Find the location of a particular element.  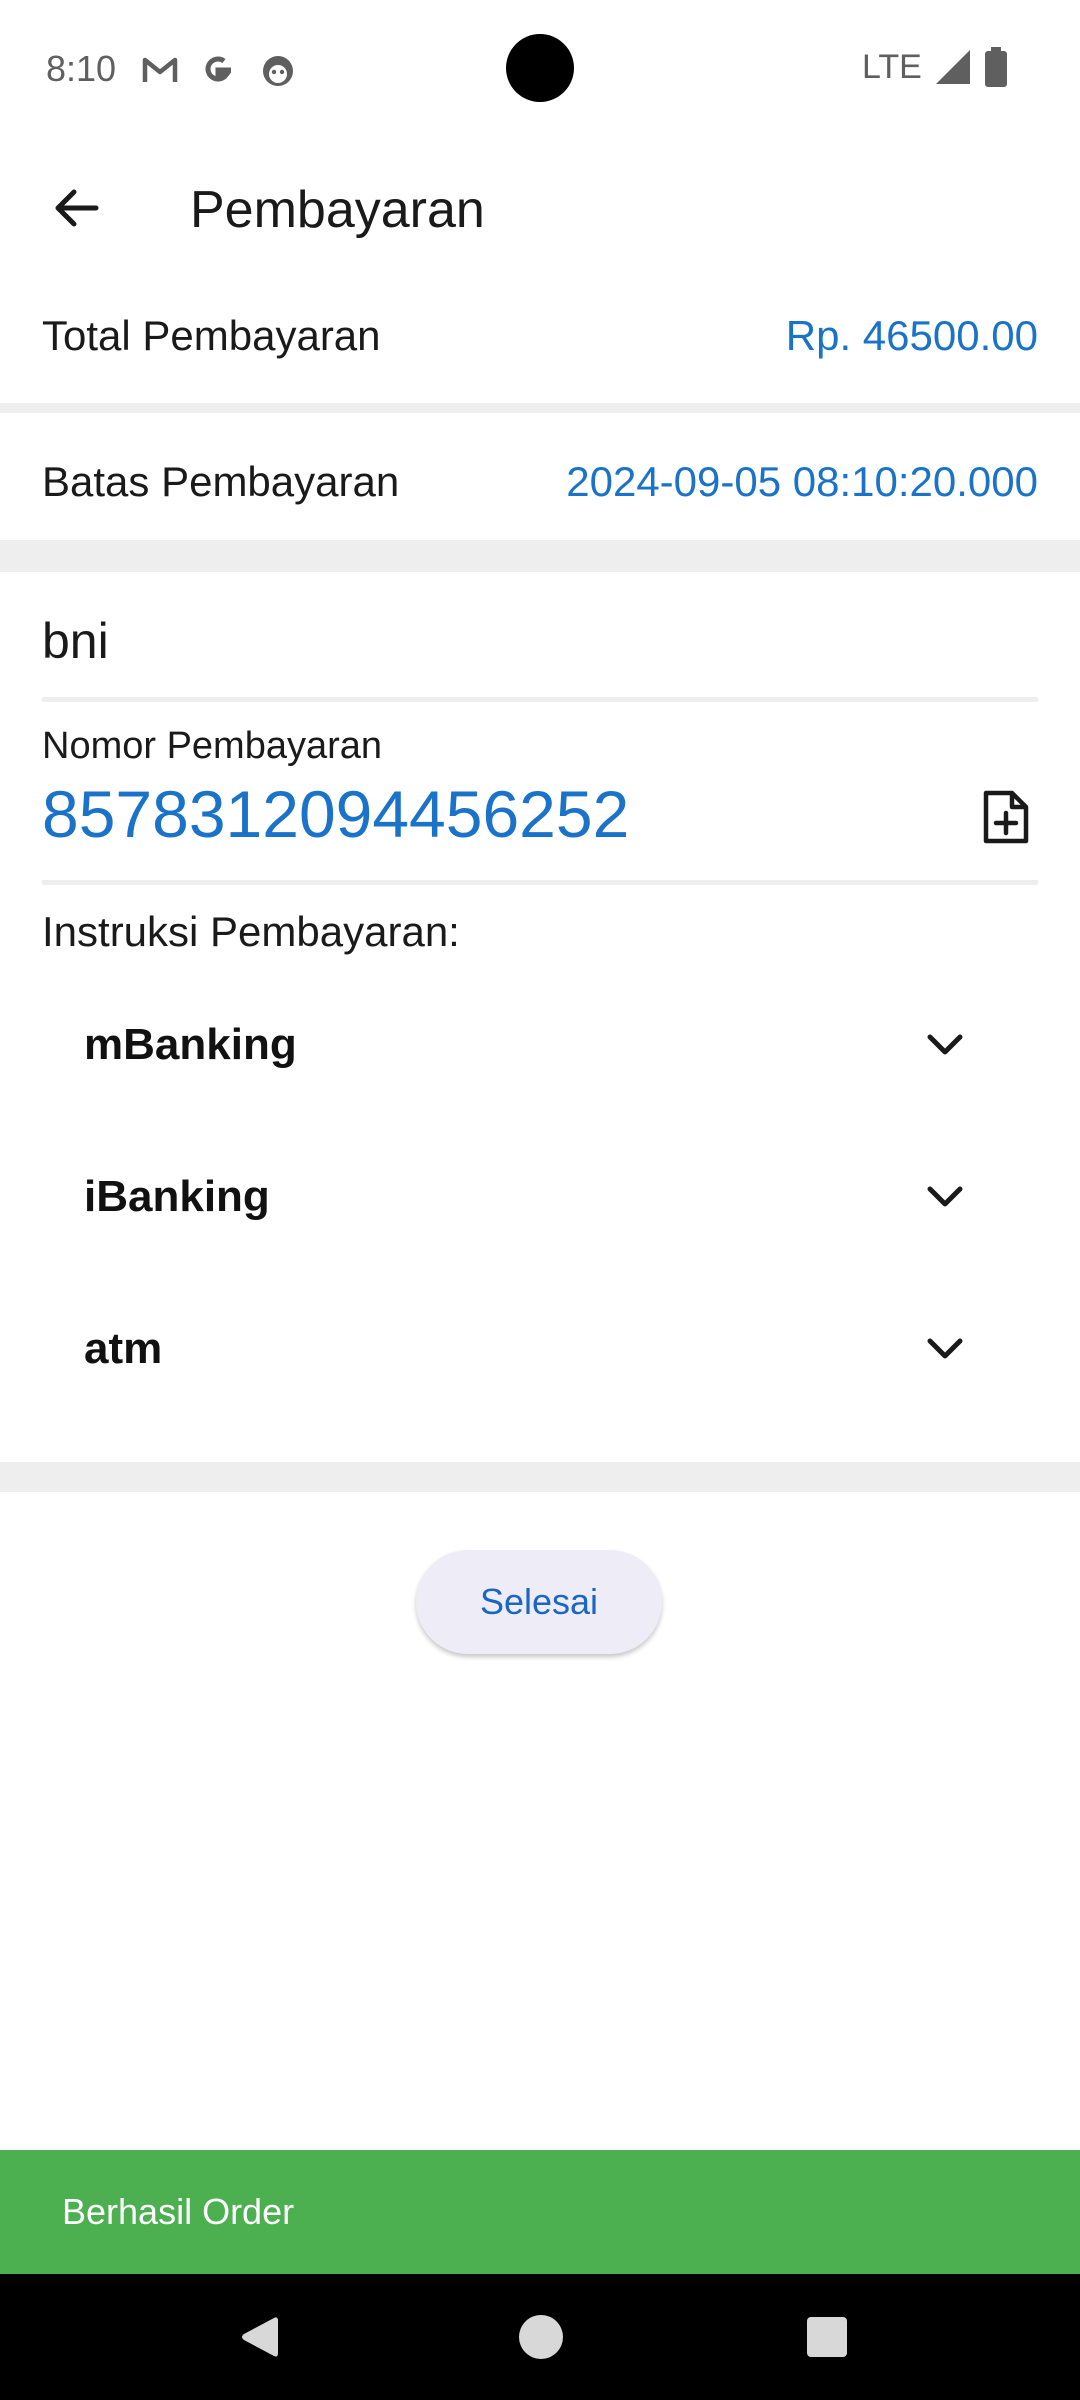

status-time: 8:10 is located at coordinates (81, 68).